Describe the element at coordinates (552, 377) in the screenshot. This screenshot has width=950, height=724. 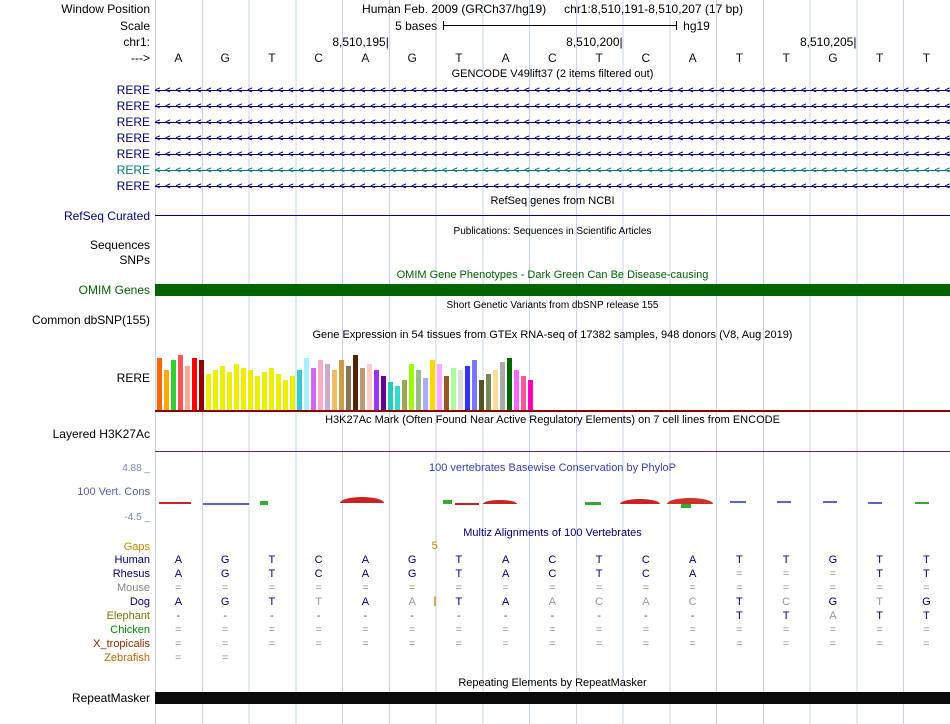
I see `gtex-track` at that location.